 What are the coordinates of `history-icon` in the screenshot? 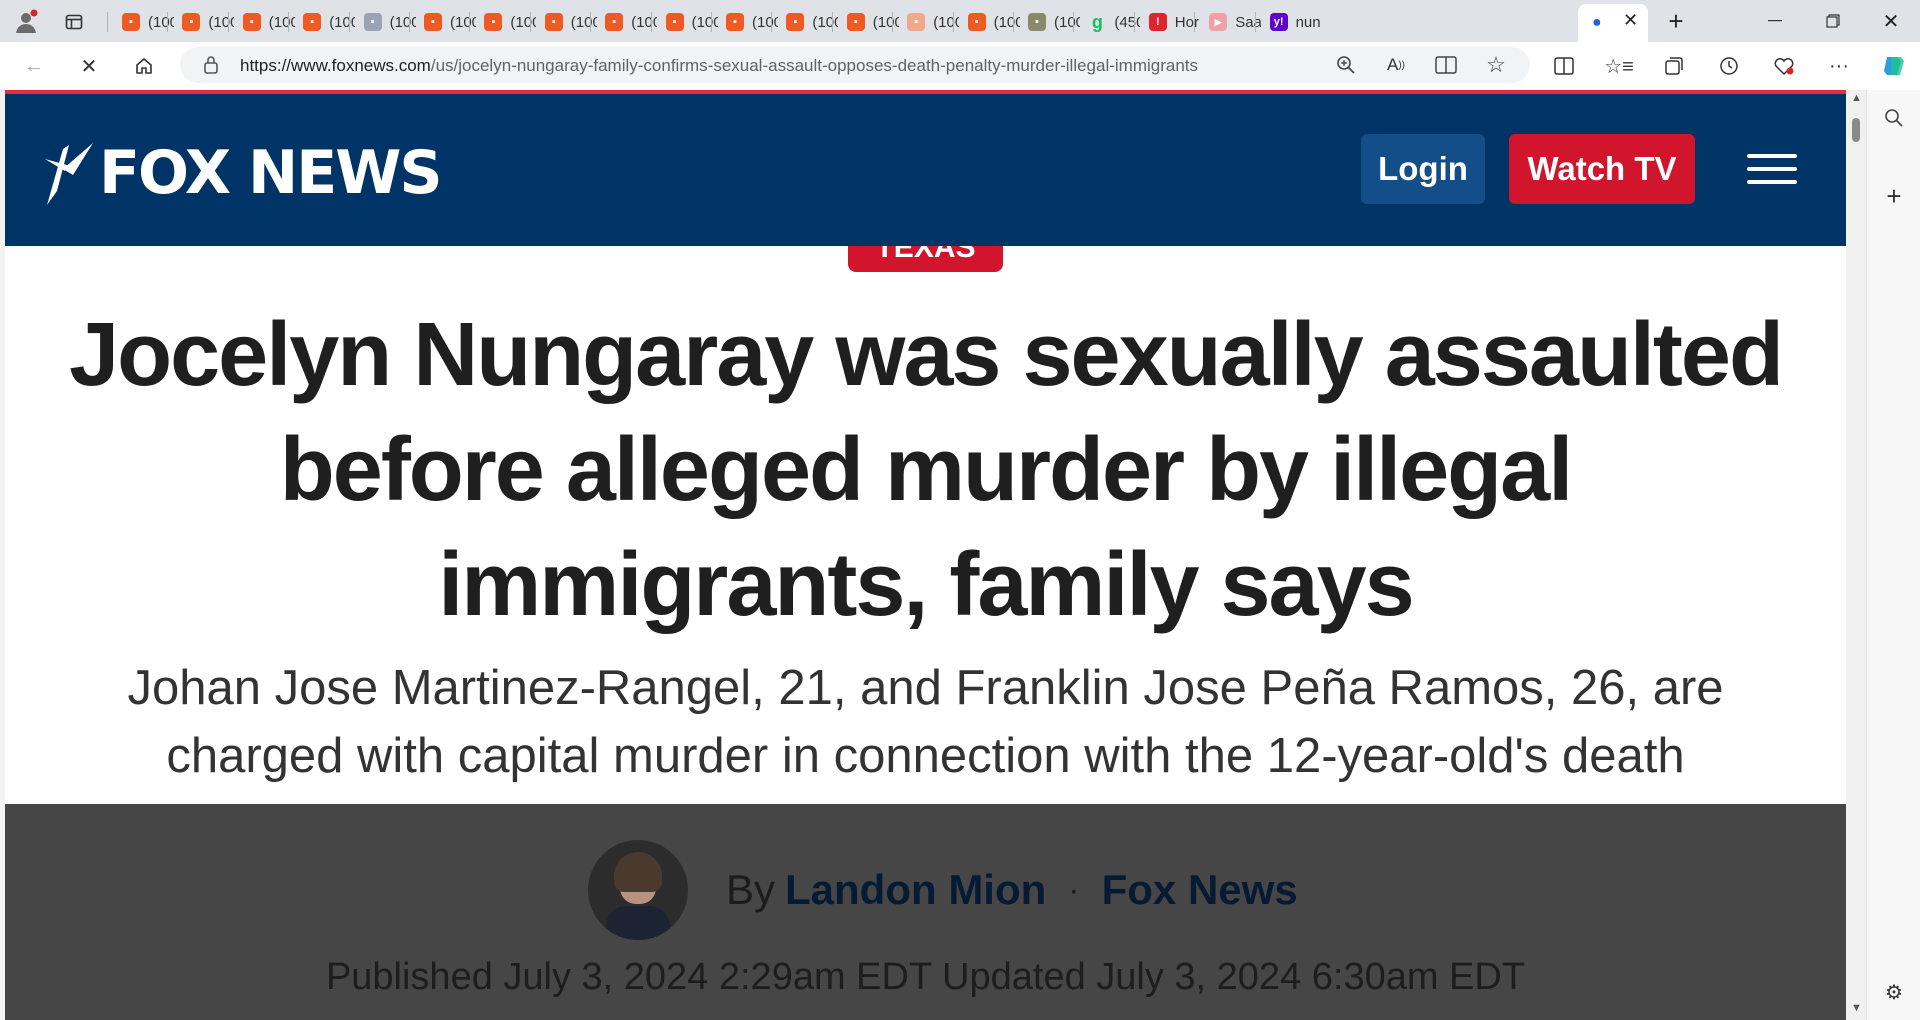 It's located at (1729, 66).